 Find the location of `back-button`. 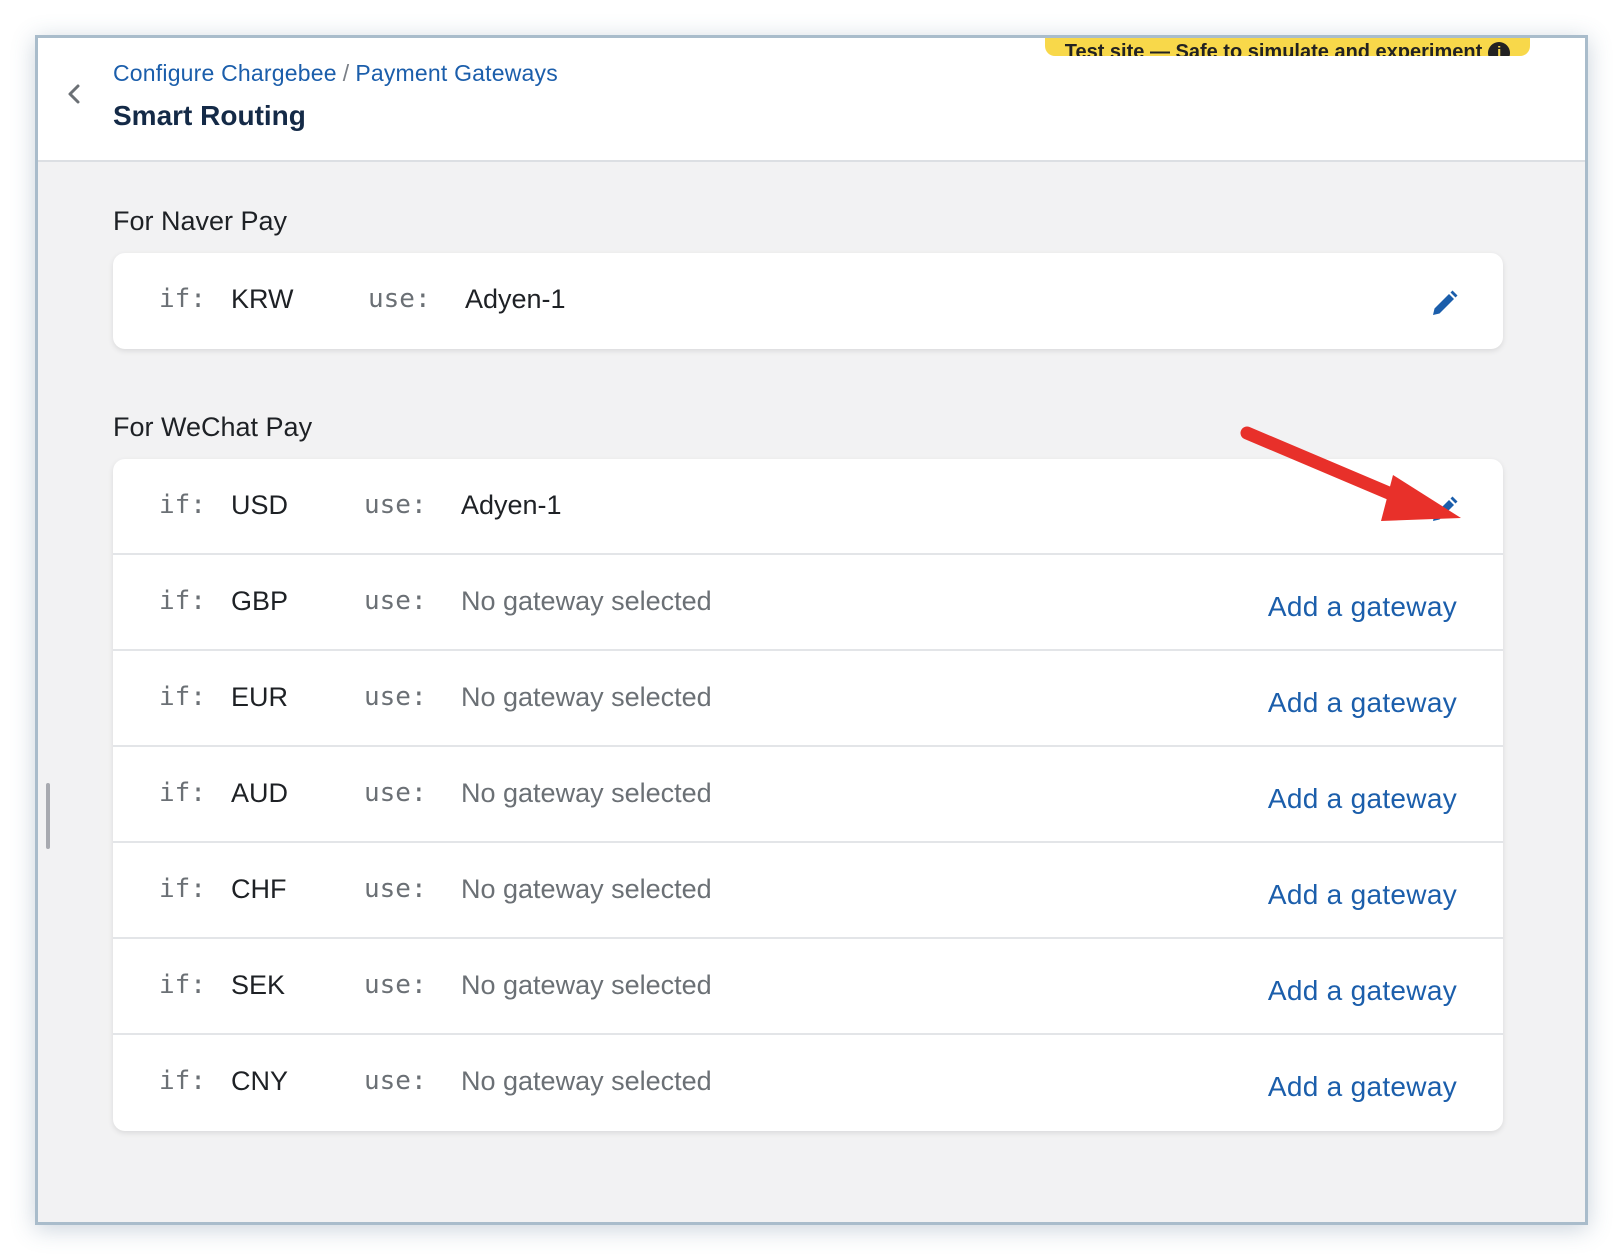

back-button is located at coordinates (74, 94).